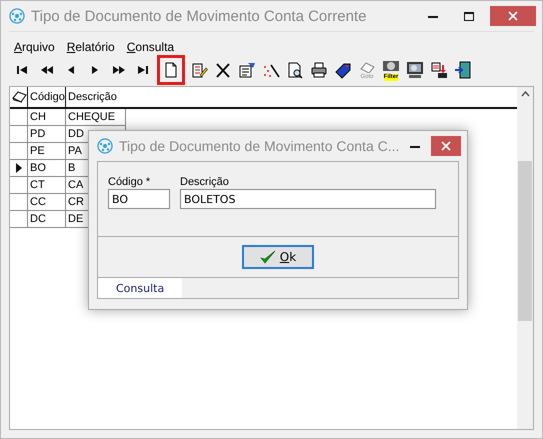 This screenshot has height=439, width=543. Describe the element at coordinates (19, 97) in the screenshot. I see `book-icon` at that location.